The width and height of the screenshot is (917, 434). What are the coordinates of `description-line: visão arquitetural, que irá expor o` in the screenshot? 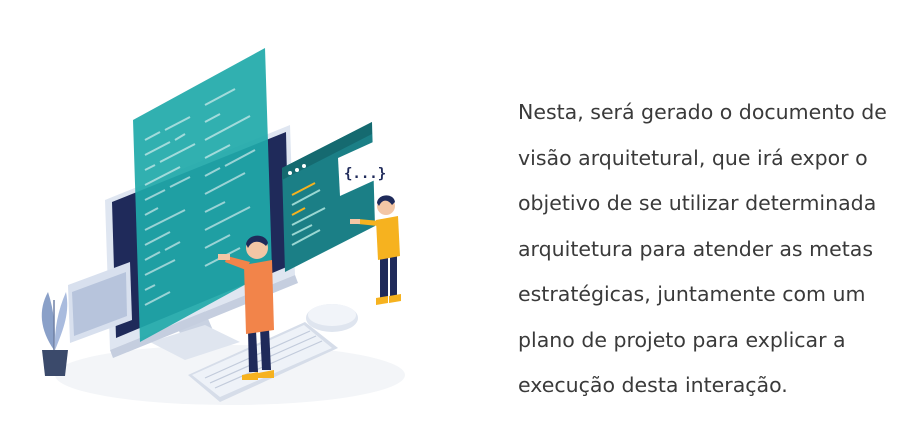 It's located at (693, 157).